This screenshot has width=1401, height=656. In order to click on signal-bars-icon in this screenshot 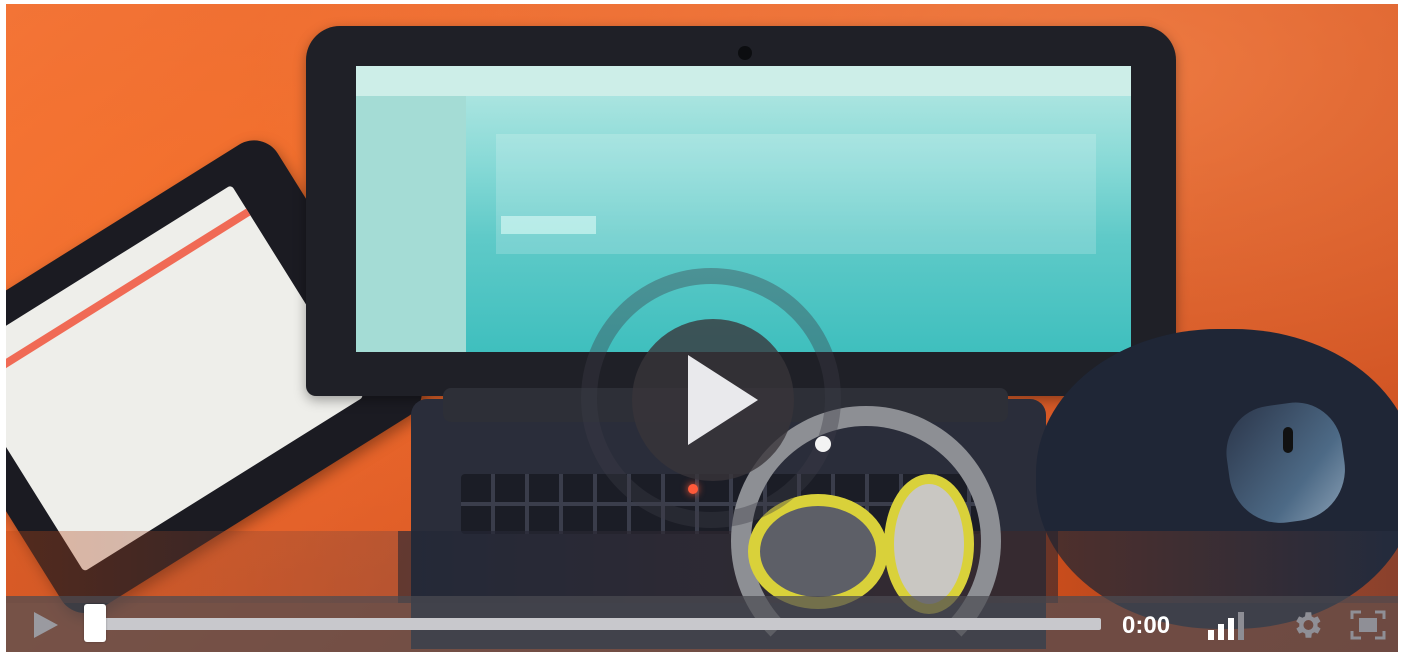, I will do `click(1211, 635)`.